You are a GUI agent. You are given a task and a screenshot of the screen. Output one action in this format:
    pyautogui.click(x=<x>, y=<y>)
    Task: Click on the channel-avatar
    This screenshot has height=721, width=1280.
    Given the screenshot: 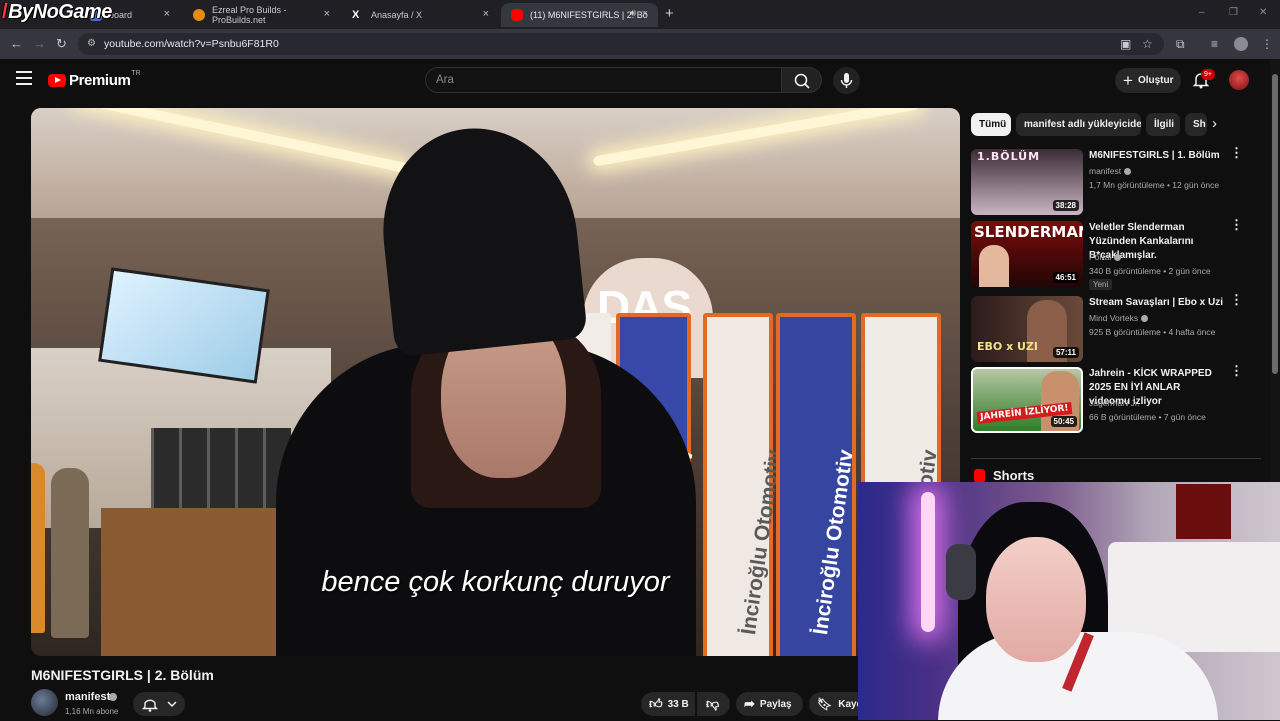 What is the action you would take?
    pyautogui.click(x=44, y=702)
    